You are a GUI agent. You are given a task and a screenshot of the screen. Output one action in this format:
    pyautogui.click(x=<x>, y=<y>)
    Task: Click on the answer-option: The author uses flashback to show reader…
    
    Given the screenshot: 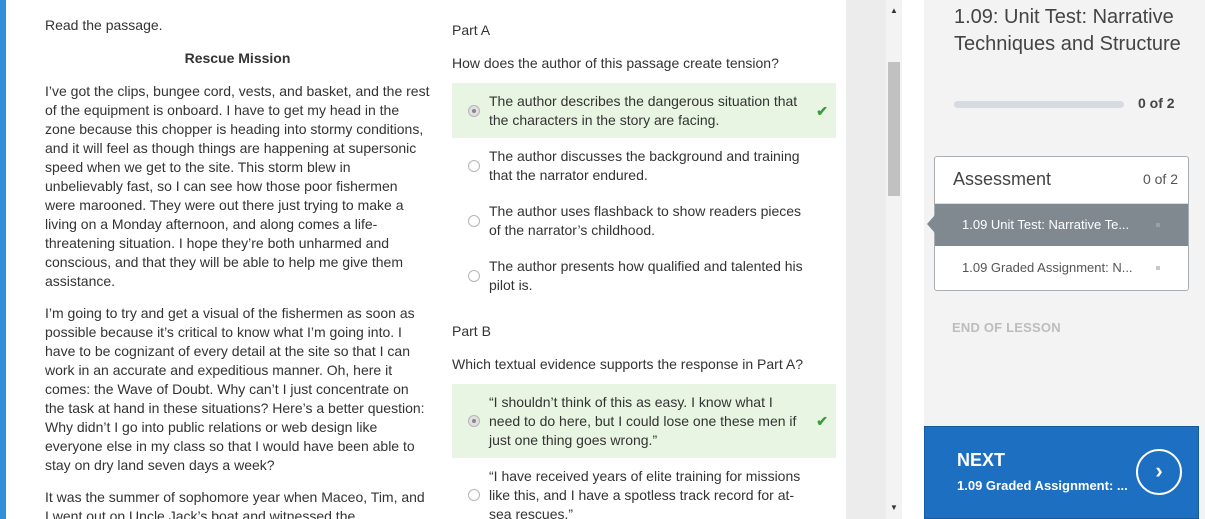 What is the action you would take?
    pyautogui.click(x=644, y=220)
    